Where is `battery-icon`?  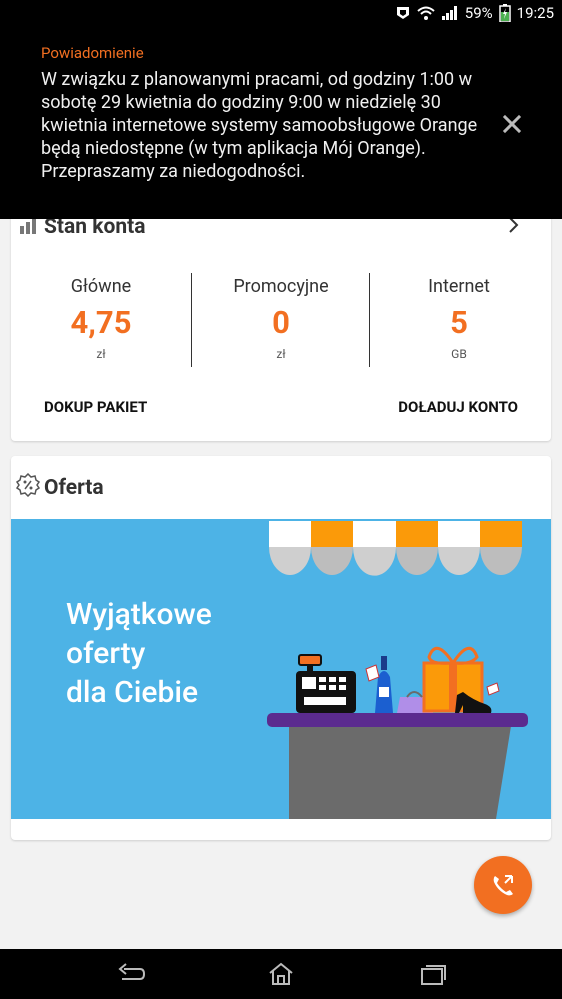 battery-icon is located at coordinates (504, 13).